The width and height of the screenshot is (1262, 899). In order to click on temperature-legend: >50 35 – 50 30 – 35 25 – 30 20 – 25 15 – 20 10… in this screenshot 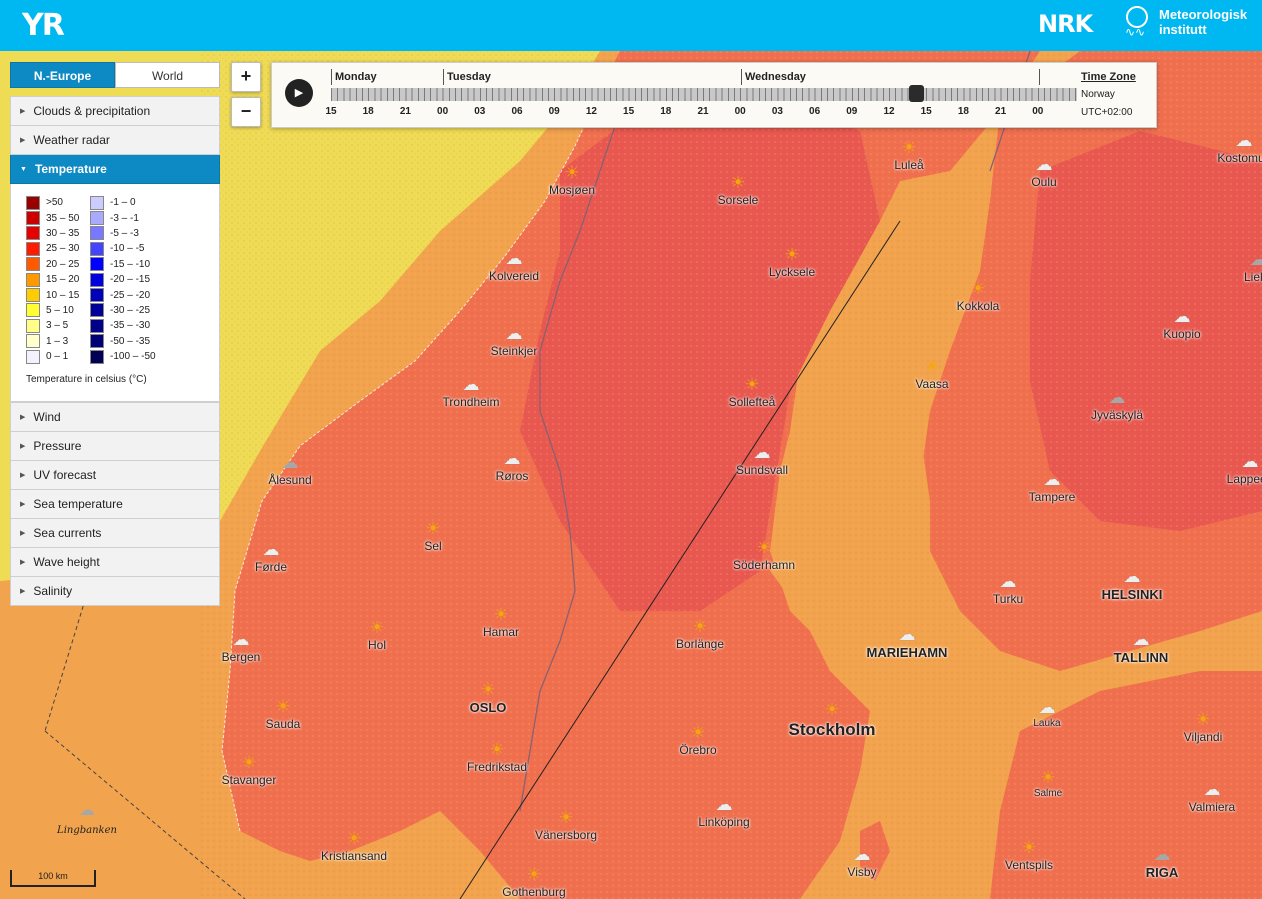, I will do `click(115, 293)`.